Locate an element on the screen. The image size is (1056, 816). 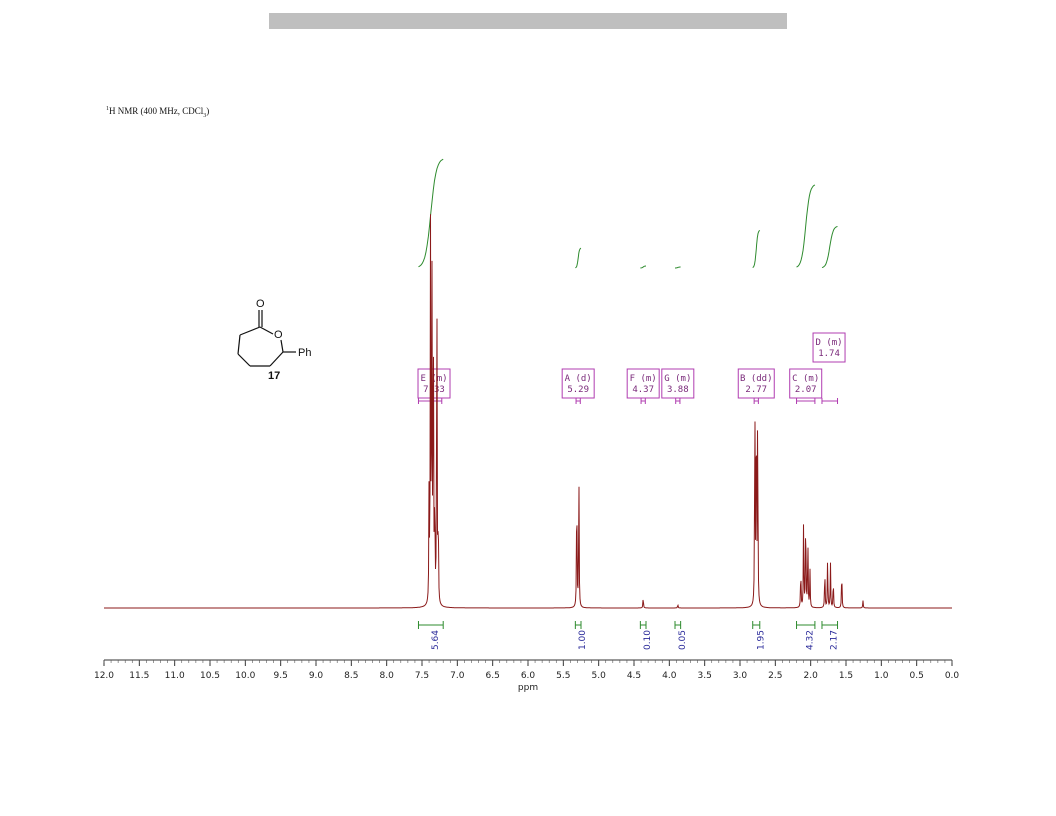
multiplet-label: B (dd) is located at coordinates (756, 379).